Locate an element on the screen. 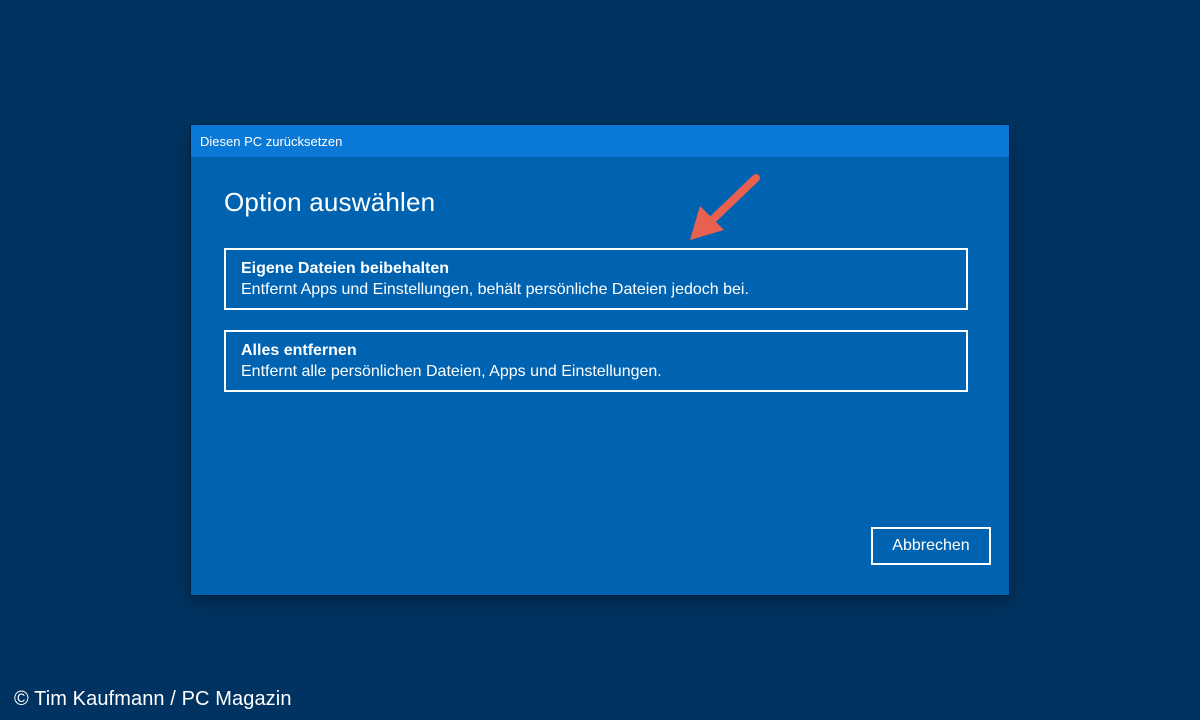 This screenshot has width=1200, height=720. cancel-button: Abbrechen is located at coordinates (931, 546).